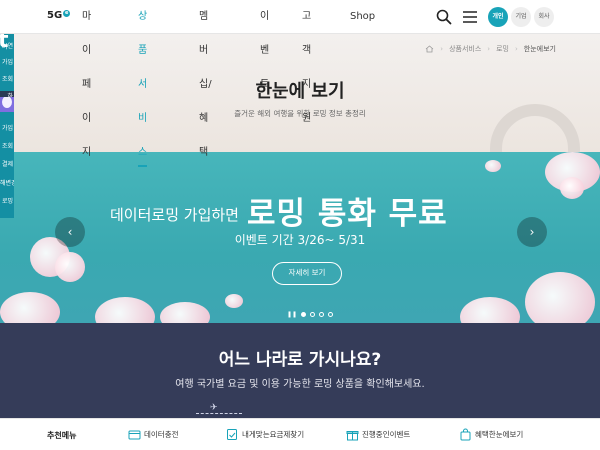 This screenshot has width=600, height=450. I want to click on quick-sidebar: t 0|연 가입 조회 하 가입 조회 결제 해변경 로밍, so click(7, 126).